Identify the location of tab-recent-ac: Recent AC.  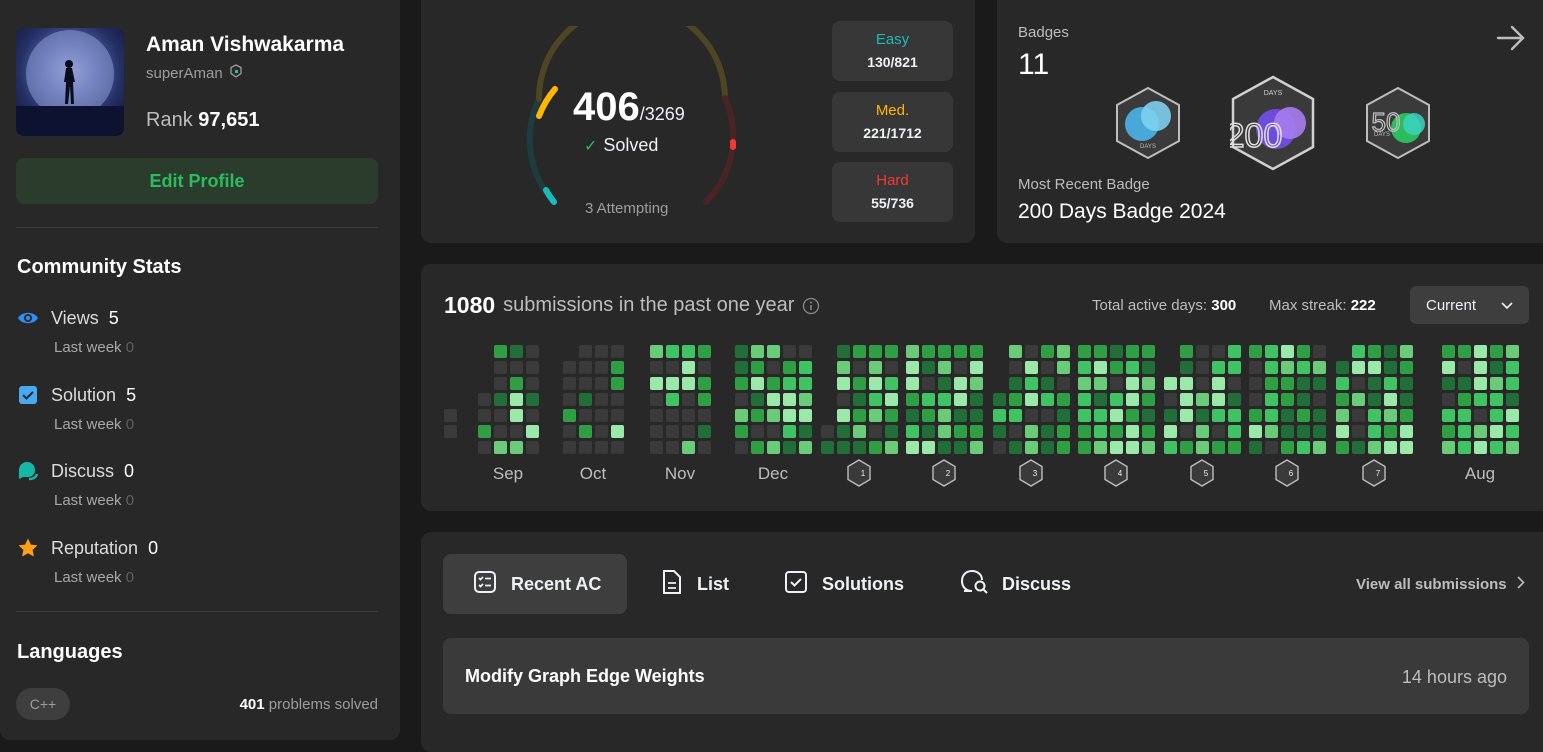
(535, 584).